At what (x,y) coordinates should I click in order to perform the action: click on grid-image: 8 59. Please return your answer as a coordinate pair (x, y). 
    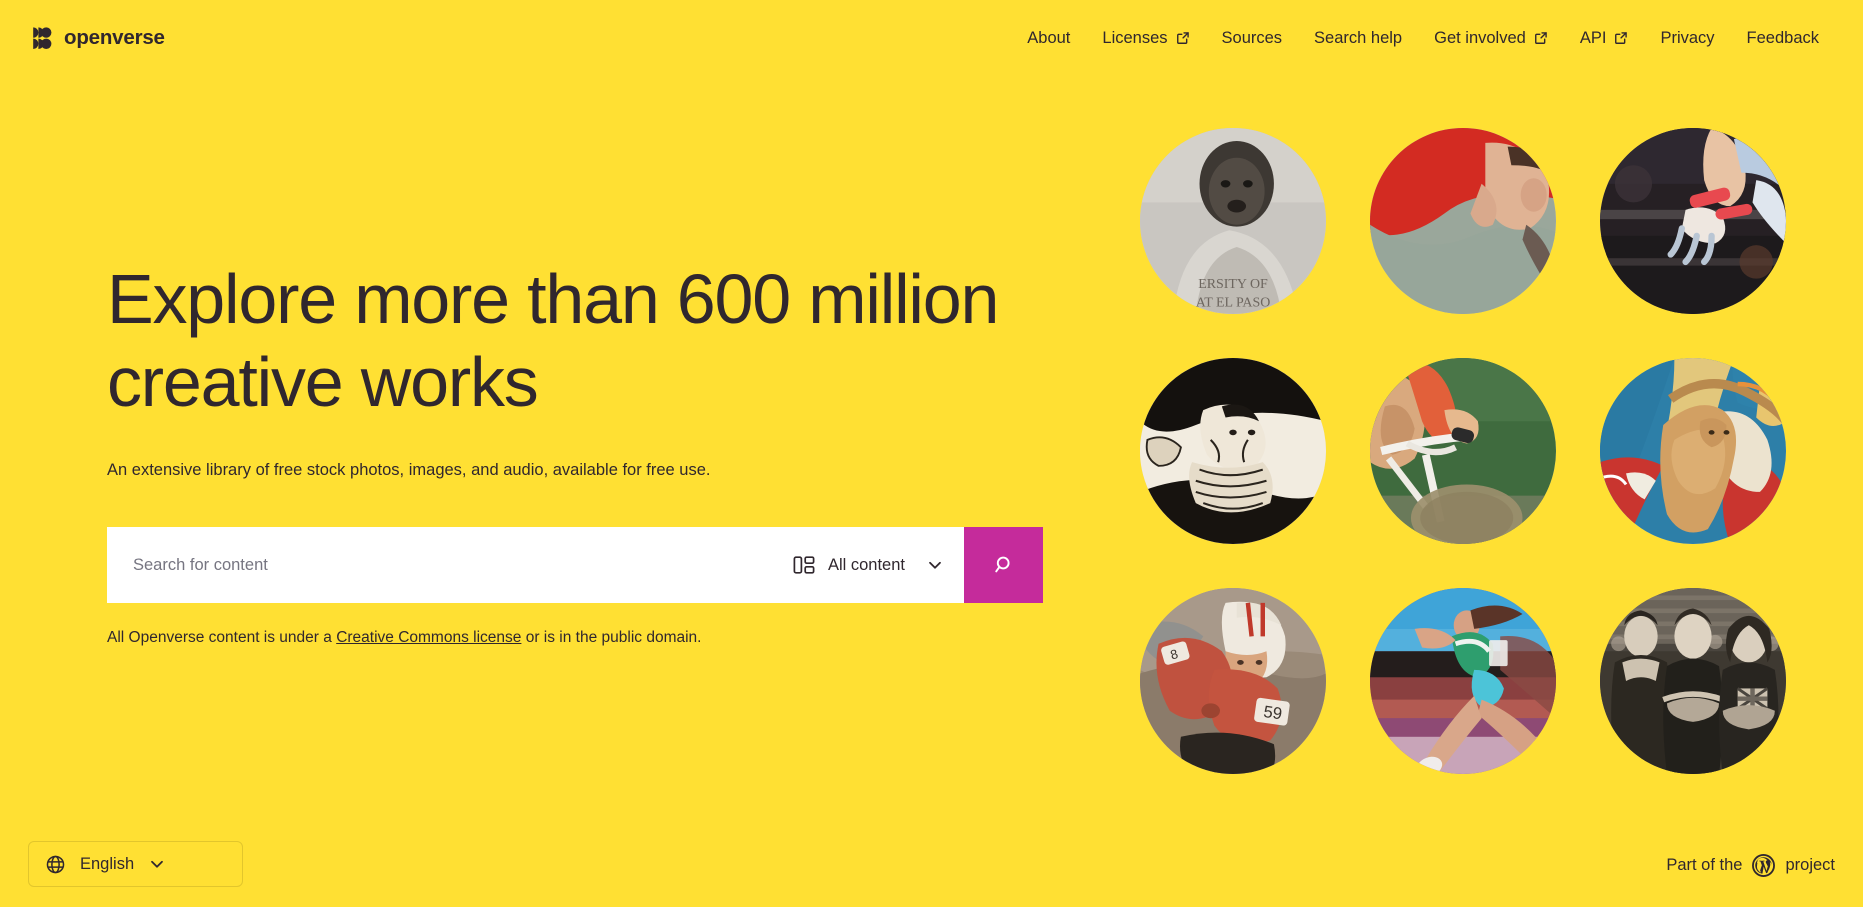
    Looking at the image, I should click on (1233, 681).